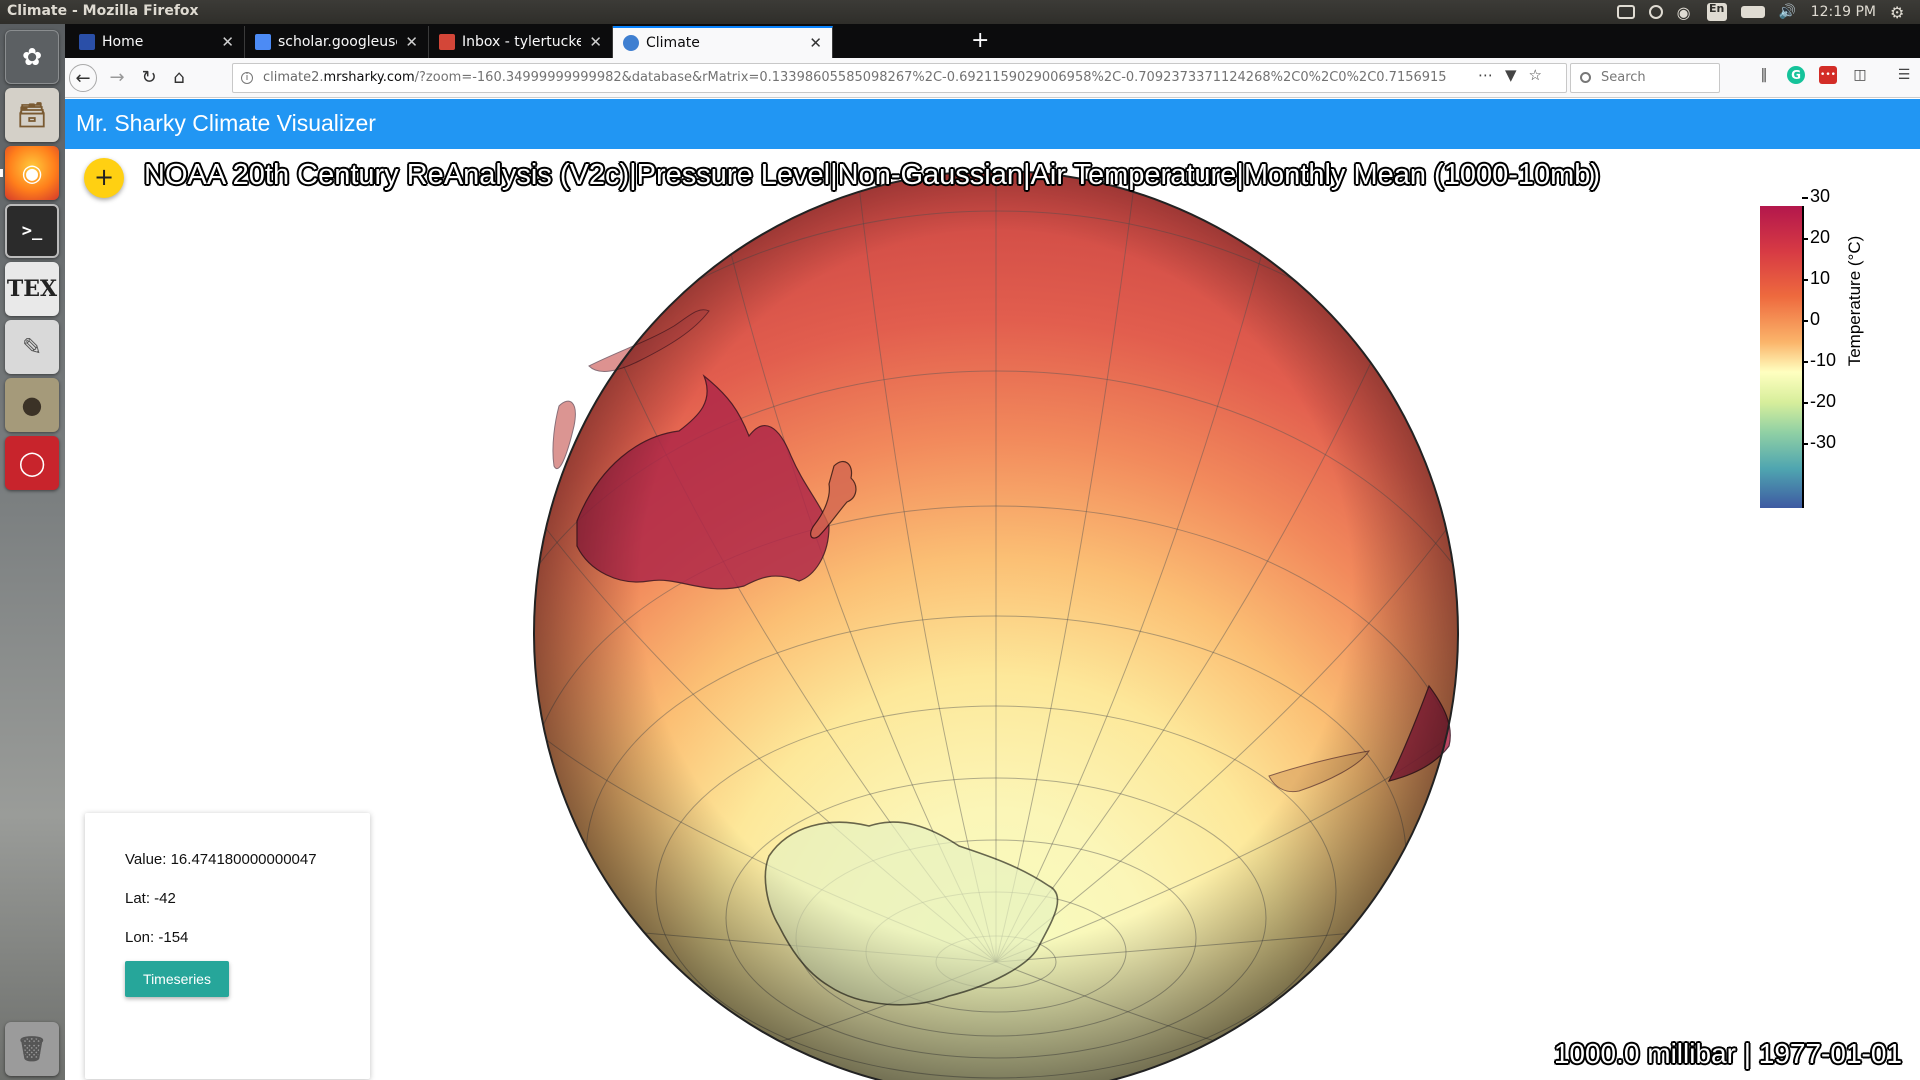 The height and width of the screenshot is (1080, 1920). I want to click on url-actions: ⋯ ▼ ☆, so click(1510, 75).